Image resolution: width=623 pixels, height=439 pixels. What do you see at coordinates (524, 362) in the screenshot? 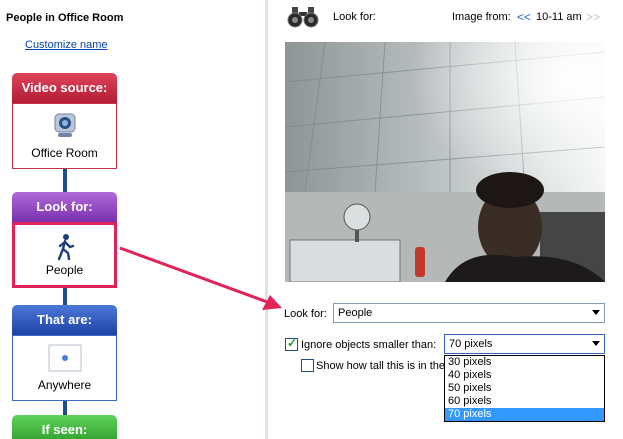
I see `dropdown-option: 30 pixels` at bounding box center [524, 362].